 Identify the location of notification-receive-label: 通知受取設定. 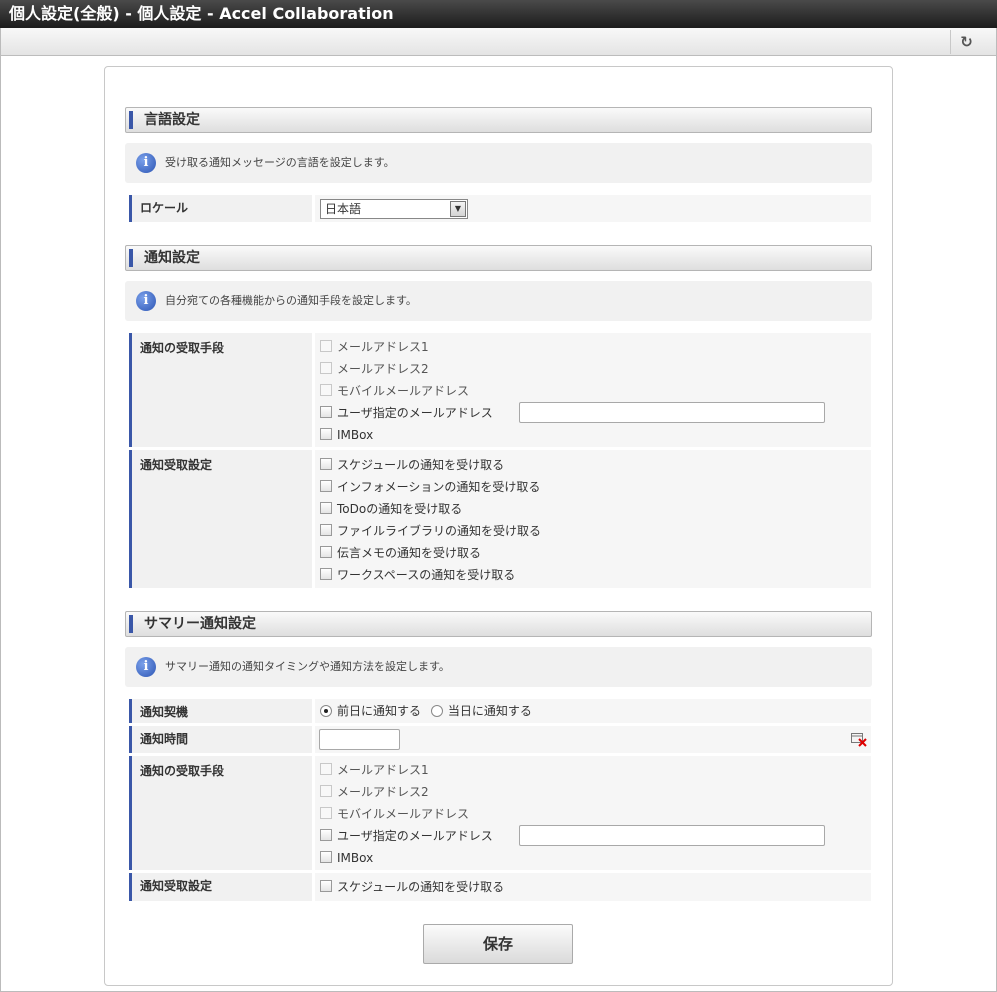
(220, 519).